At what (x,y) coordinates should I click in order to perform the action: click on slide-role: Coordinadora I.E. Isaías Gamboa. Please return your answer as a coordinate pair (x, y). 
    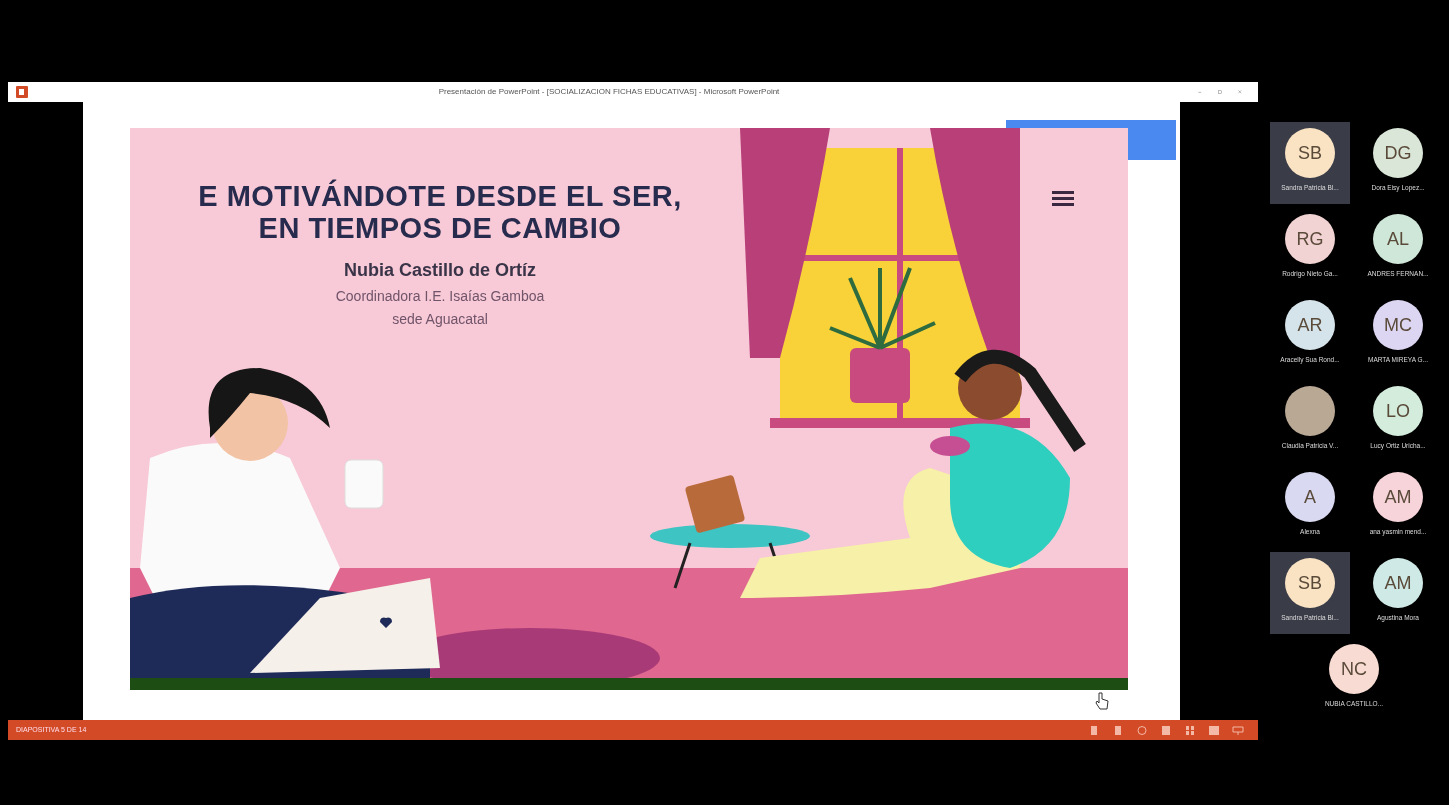
    Looking at the image, I should click on (440, 296).